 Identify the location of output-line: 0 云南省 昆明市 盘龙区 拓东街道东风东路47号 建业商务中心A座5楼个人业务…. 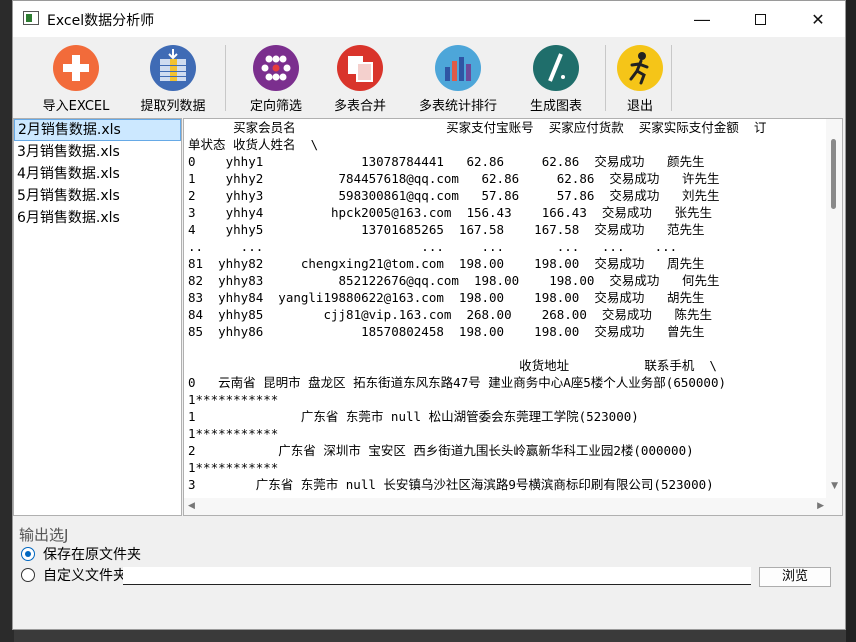
(457, 382).